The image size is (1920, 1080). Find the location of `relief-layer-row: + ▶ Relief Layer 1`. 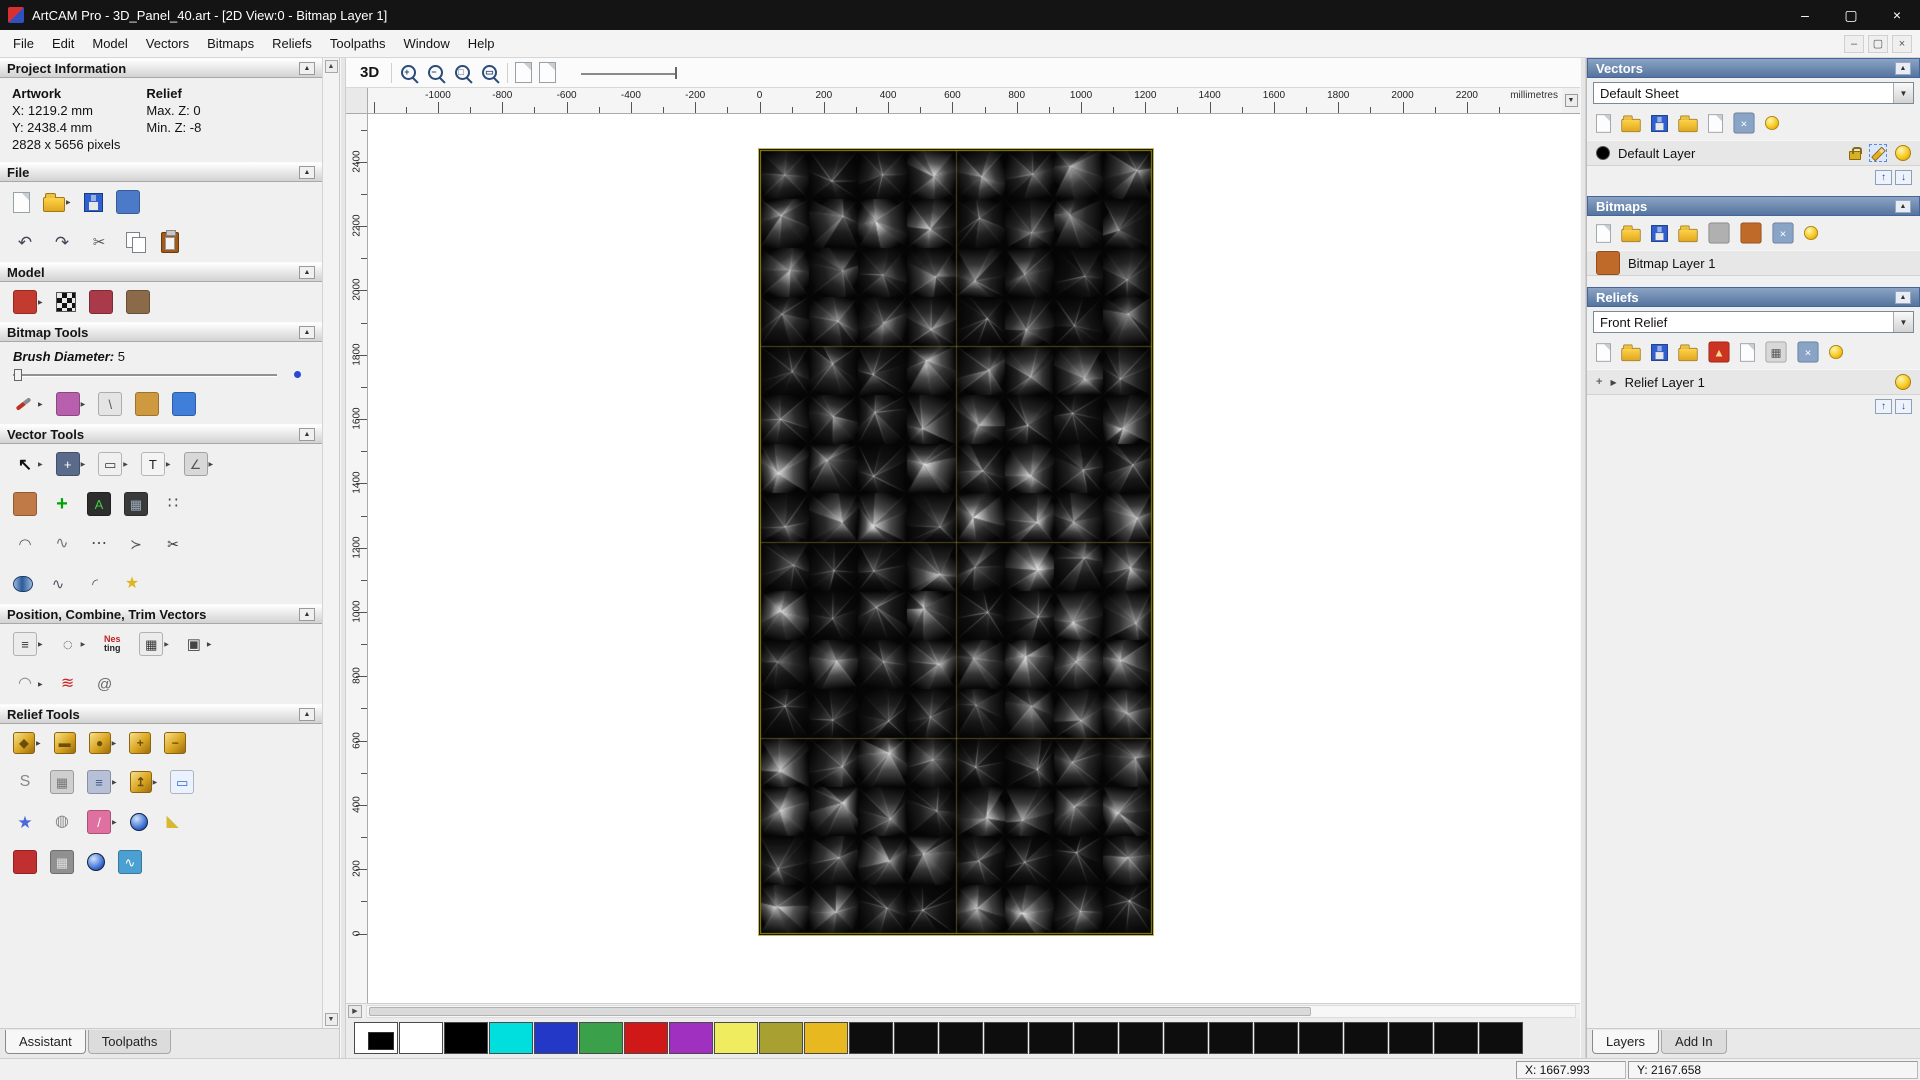

relief-layer-row: + ▶ Relief Layer 1 is located at coordinates (1753, 382).